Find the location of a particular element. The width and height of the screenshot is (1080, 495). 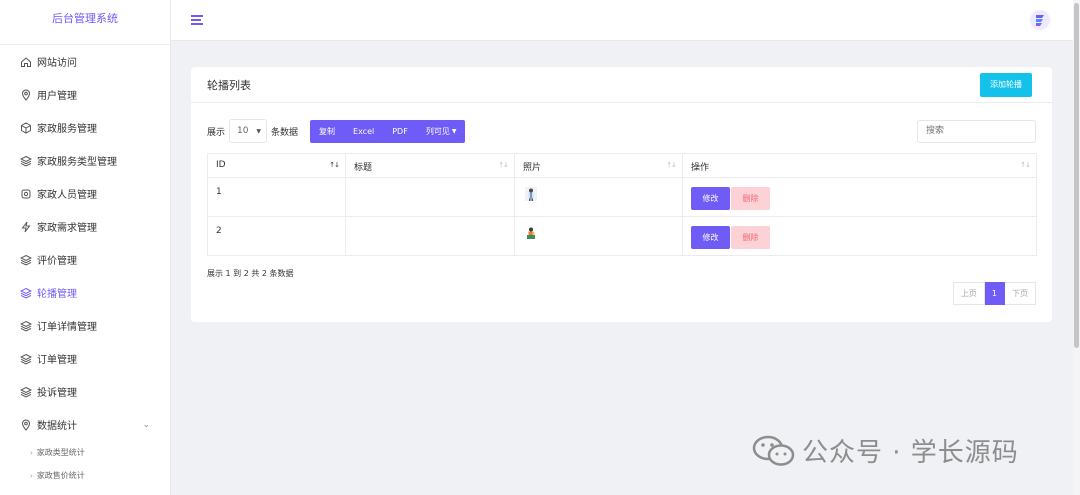

next-page-button: 下页 is located at coordinates (1020, 293).